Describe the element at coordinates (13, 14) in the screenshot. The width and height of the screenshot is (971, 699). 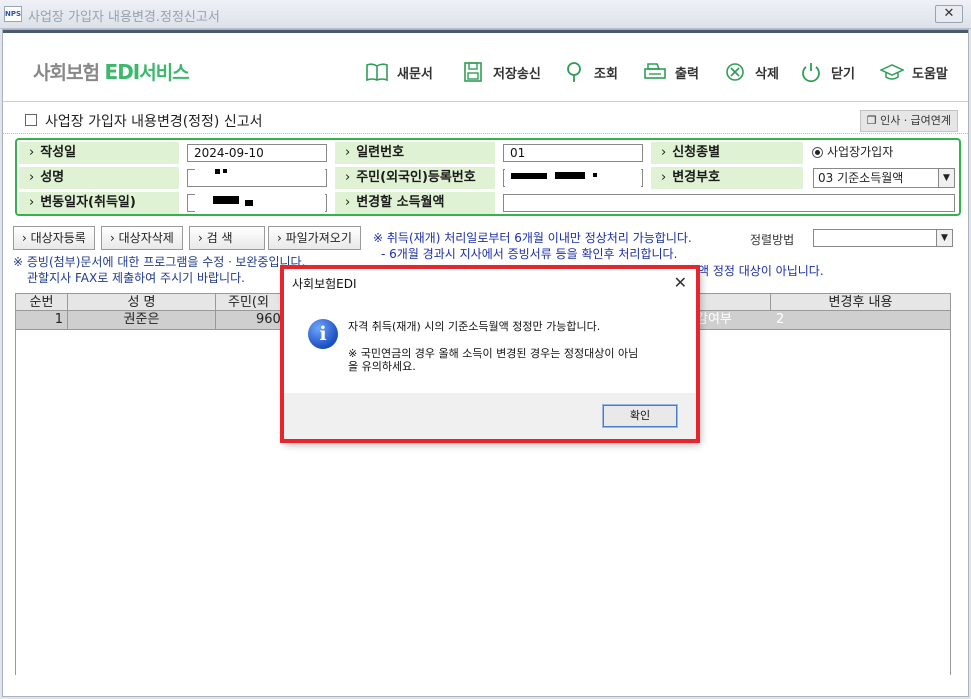
I see `nps-app-icon: NPS` at that location.